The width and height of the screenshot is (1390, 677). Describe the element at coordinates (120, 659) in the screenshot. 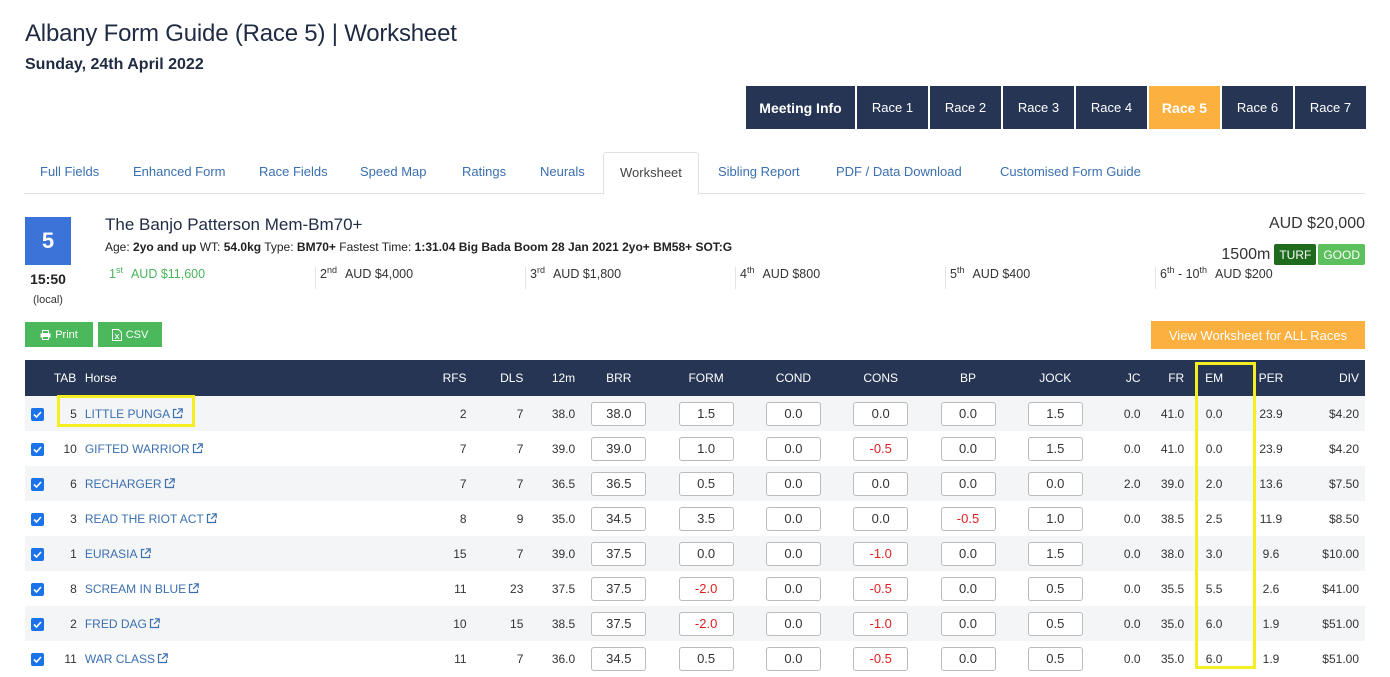

I see `horse-link: WAR CLASS` at that location.